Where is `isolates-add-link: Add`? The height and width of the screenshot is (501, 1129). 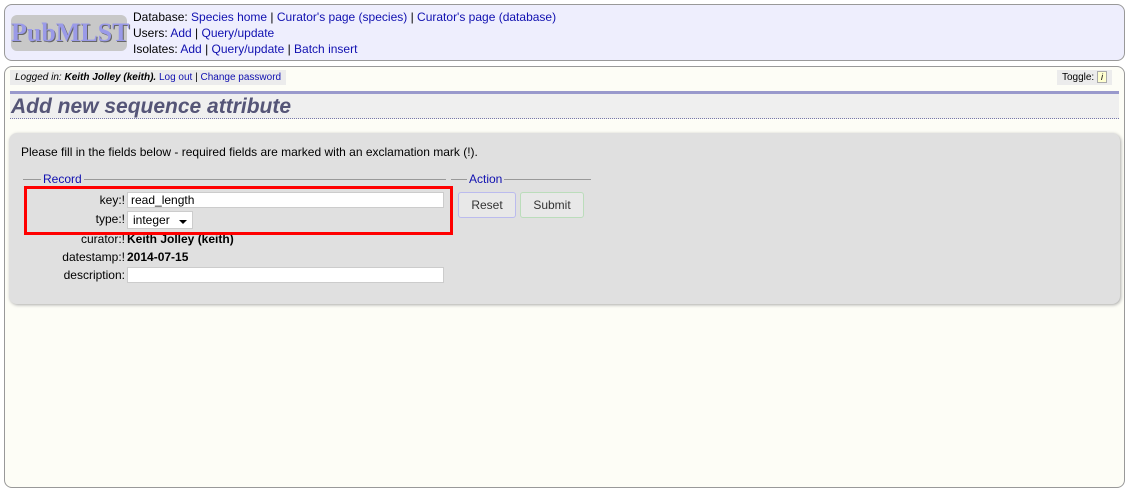
isolates-add-link: Add is located at coordinates (190, 49).